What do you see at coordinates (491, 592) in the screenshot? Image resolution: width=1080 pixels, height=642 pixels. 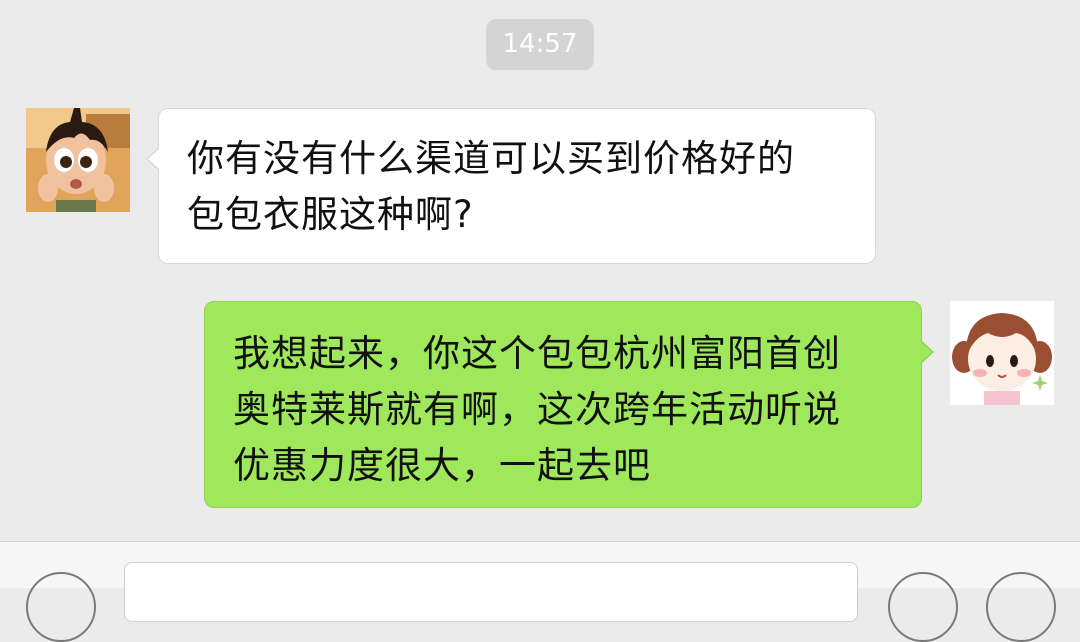 I see `message-input` at bounding box center [491, 592].